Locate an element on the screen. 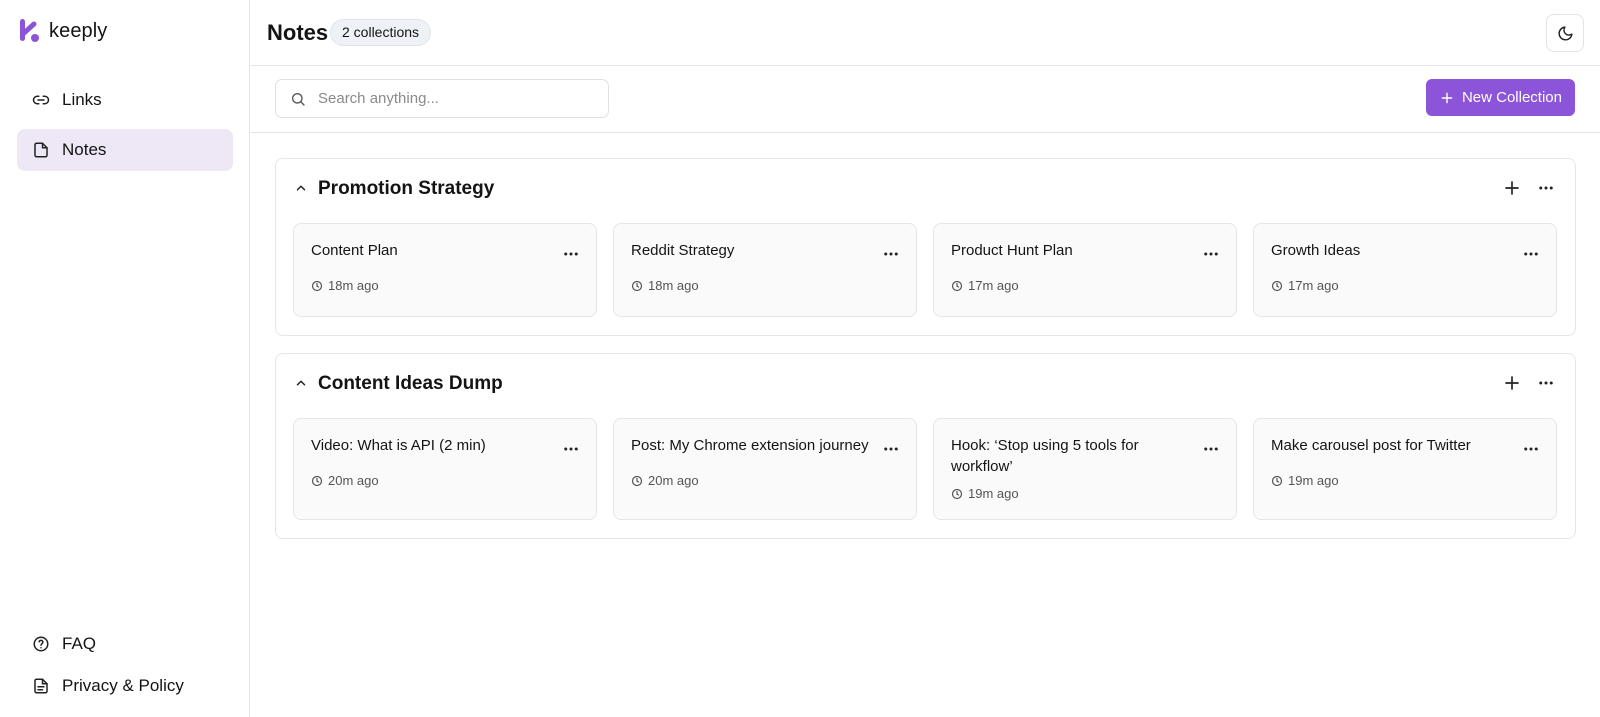 This screenshot has width=1600, height=717. note-title: Make carousel post for Twitter is located at coordinates (1371, 445).